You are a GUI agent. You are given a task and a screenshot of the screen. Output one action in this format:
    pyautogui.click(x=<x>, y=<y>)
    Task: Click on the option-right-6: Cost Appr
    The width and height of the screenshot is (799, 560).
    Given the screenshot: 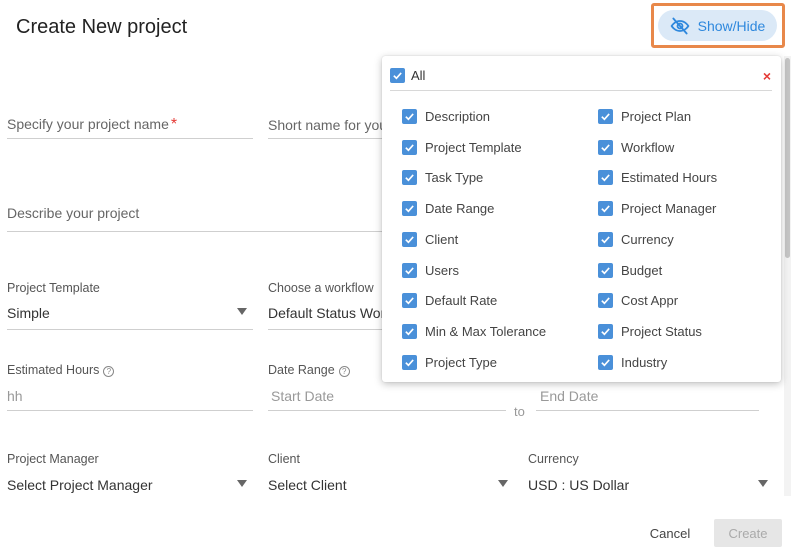 What is the action you would take?
    pyautogui.click(x=638, y=301)
    